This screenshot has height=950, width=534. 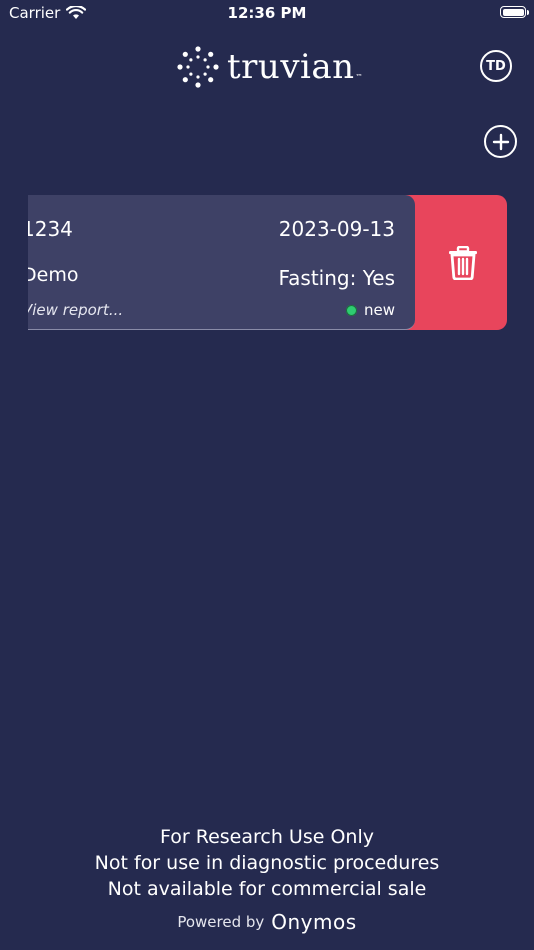 I want to click on powered-by: Powered by Onymos, so click(x=267, y=922).